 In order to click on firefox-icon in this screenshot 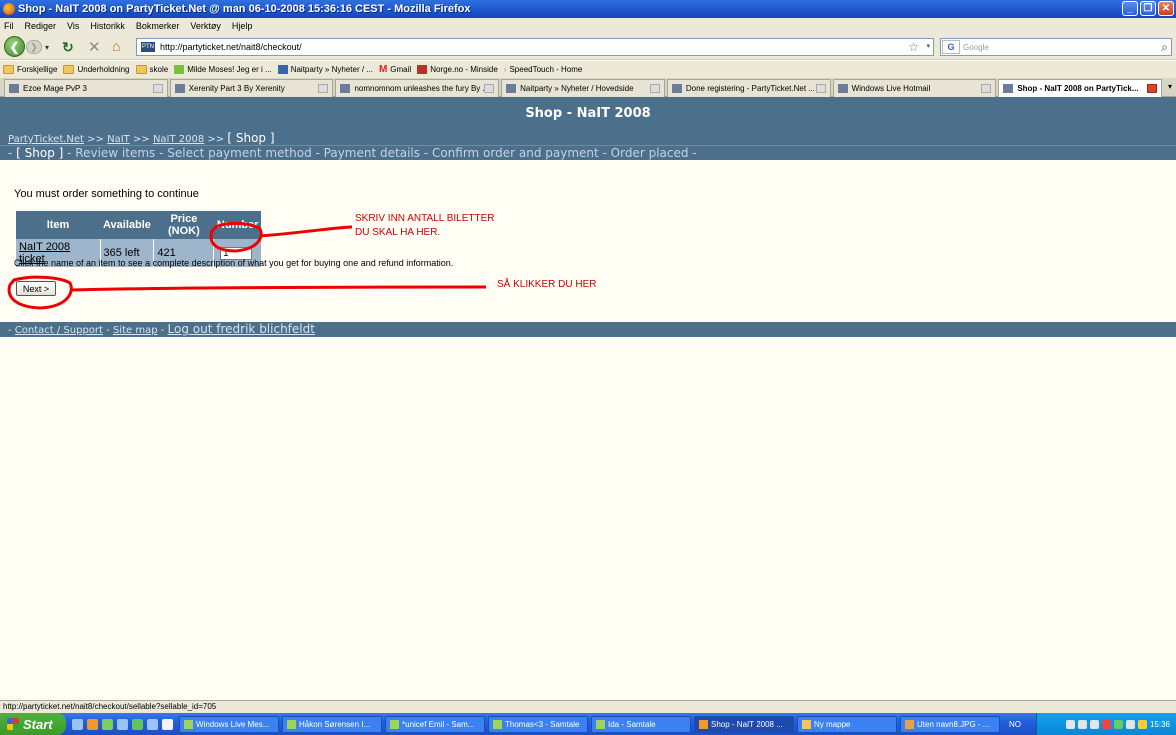, I will do `click(703, 724)`.